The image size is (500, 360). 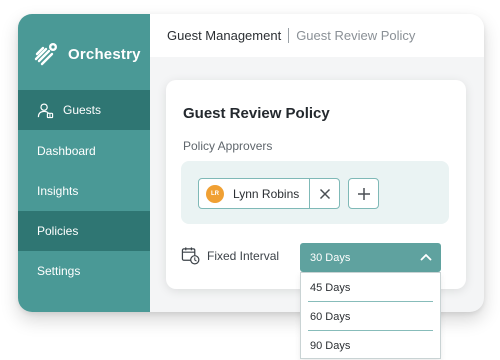 What do you see at coordinates (66, 151) in the screenshot?
I see `sidebar-item-label: Dashboard` at bounding box center [66, 151].